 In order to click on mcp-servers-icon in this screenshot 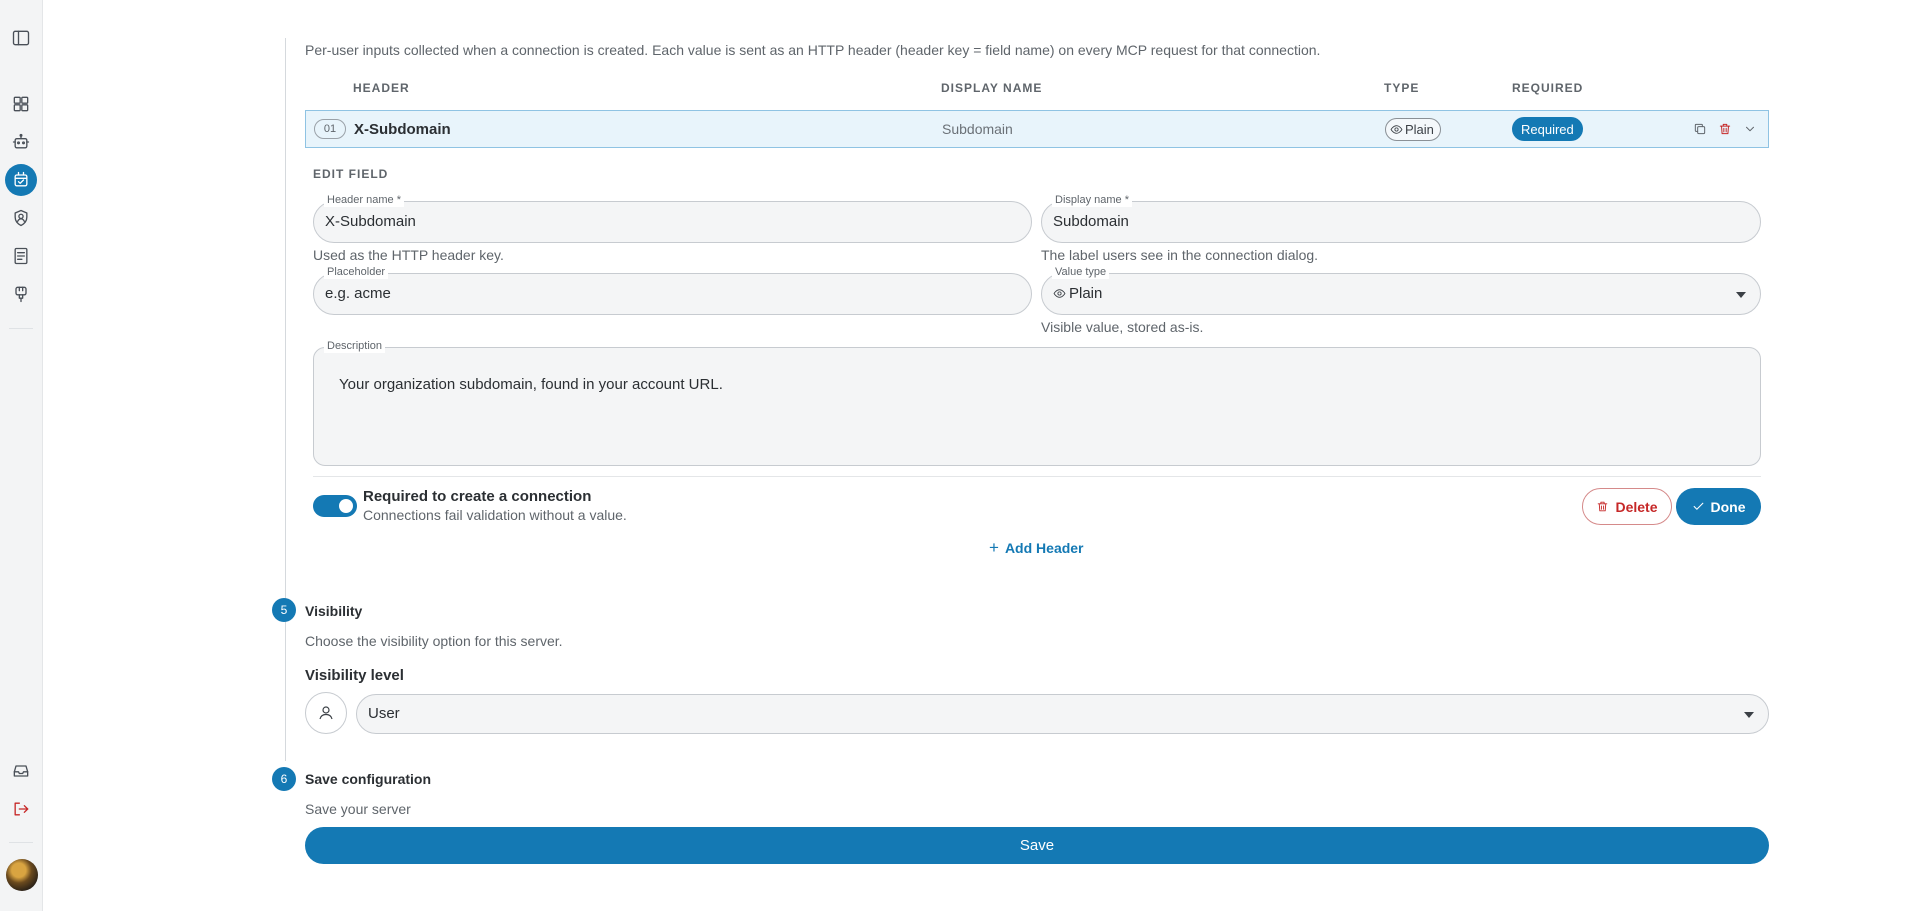, I will do `click(21, 180)`.